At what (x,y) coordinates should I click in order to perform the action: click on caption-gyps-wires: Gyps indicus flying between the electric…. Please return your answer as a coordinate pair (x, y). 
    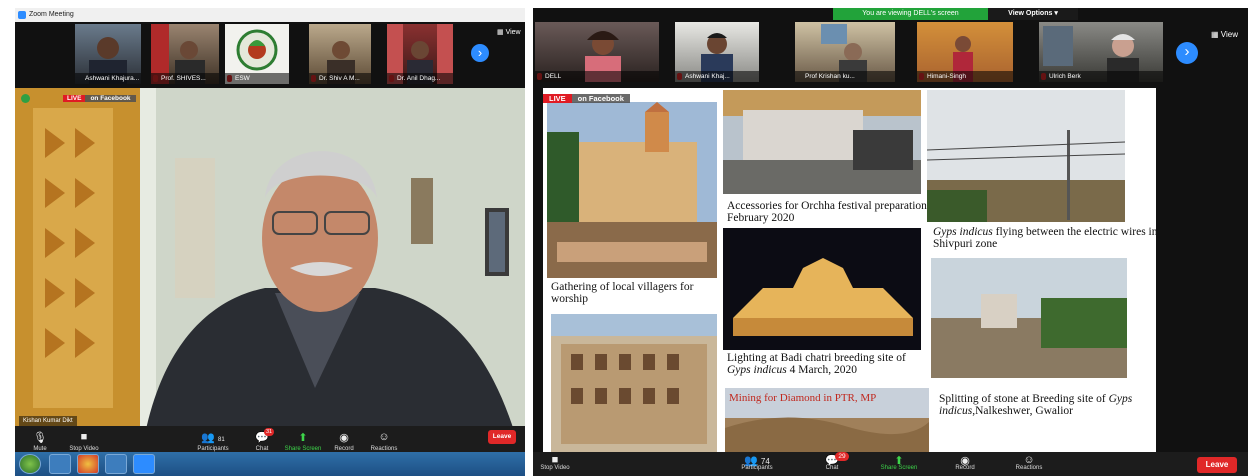
    Looking at the image, I should click on (1044, 238).